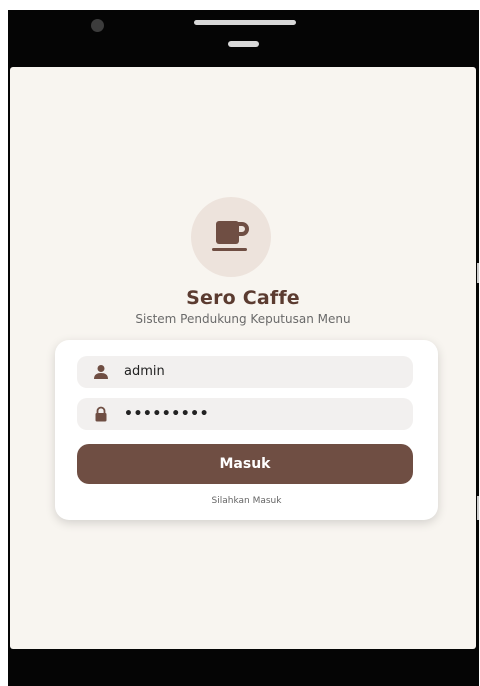 This screenshot has height=686, width=480. Describe the element at coordinates (243, 44) in the screenshot. I see `proximity-sensor` at that location.